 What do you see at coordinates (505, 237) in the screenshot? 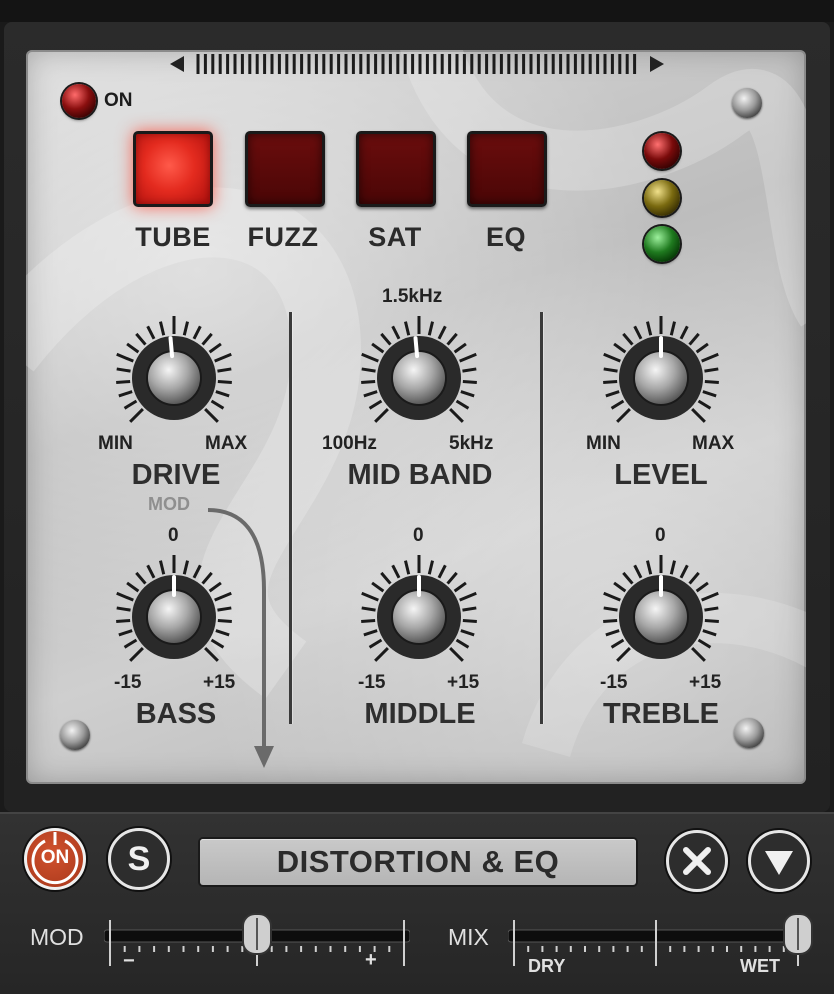
I see `mode-label-eq: EQ` at bounding box center [505, 237].